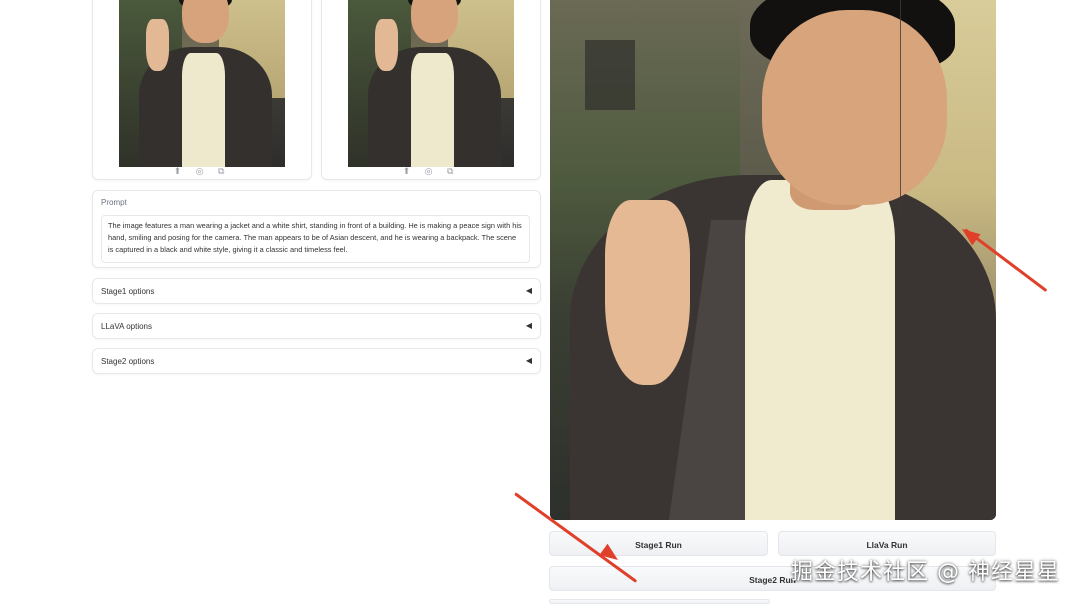 Image resolution: width=1080 pixels, height=604 pixels. Describe the element at coordinates (900, 107) in the screenshot. I see `comparison-slider-handle` at that location.